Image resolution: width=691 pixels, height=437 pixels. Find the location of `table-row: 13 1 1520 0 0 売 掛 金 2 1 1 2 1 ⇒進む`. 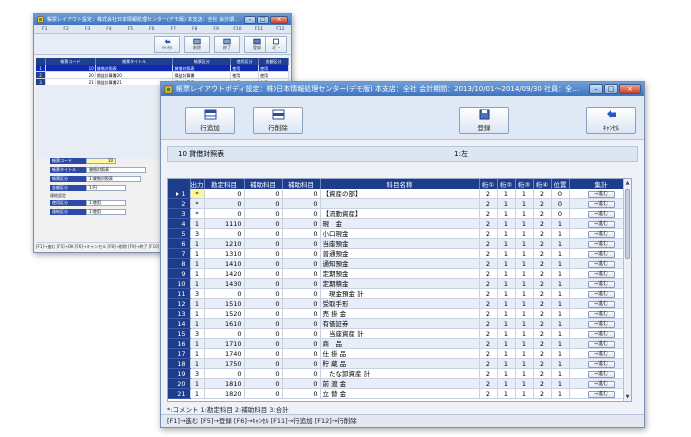

table-row: 13 1 1520 0 0 売 掛 金 2 1 1 2 1 ⇒進む is located at coordinates (399, 314).